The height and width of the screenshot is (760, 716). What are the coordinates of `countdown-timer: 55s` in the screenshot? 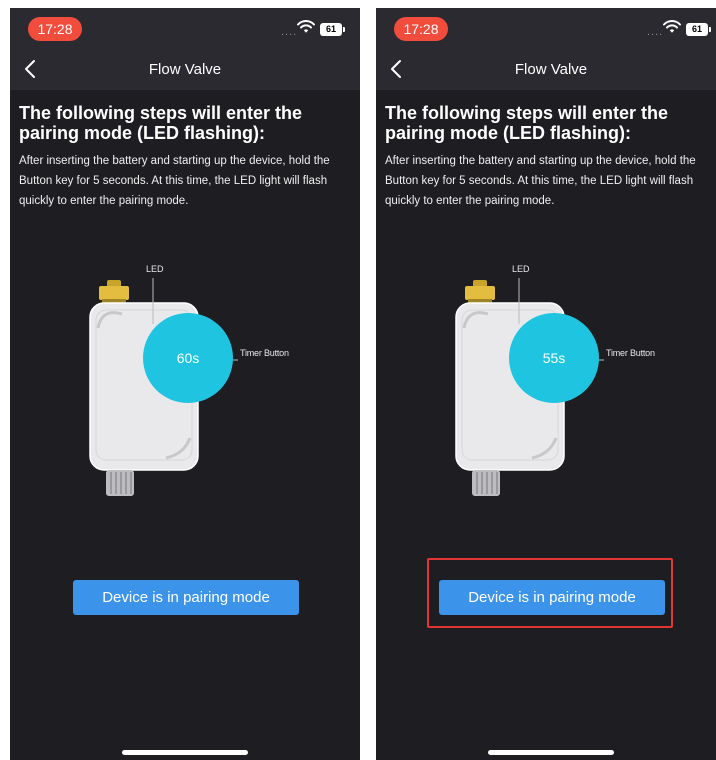 It's located at (554, 358).